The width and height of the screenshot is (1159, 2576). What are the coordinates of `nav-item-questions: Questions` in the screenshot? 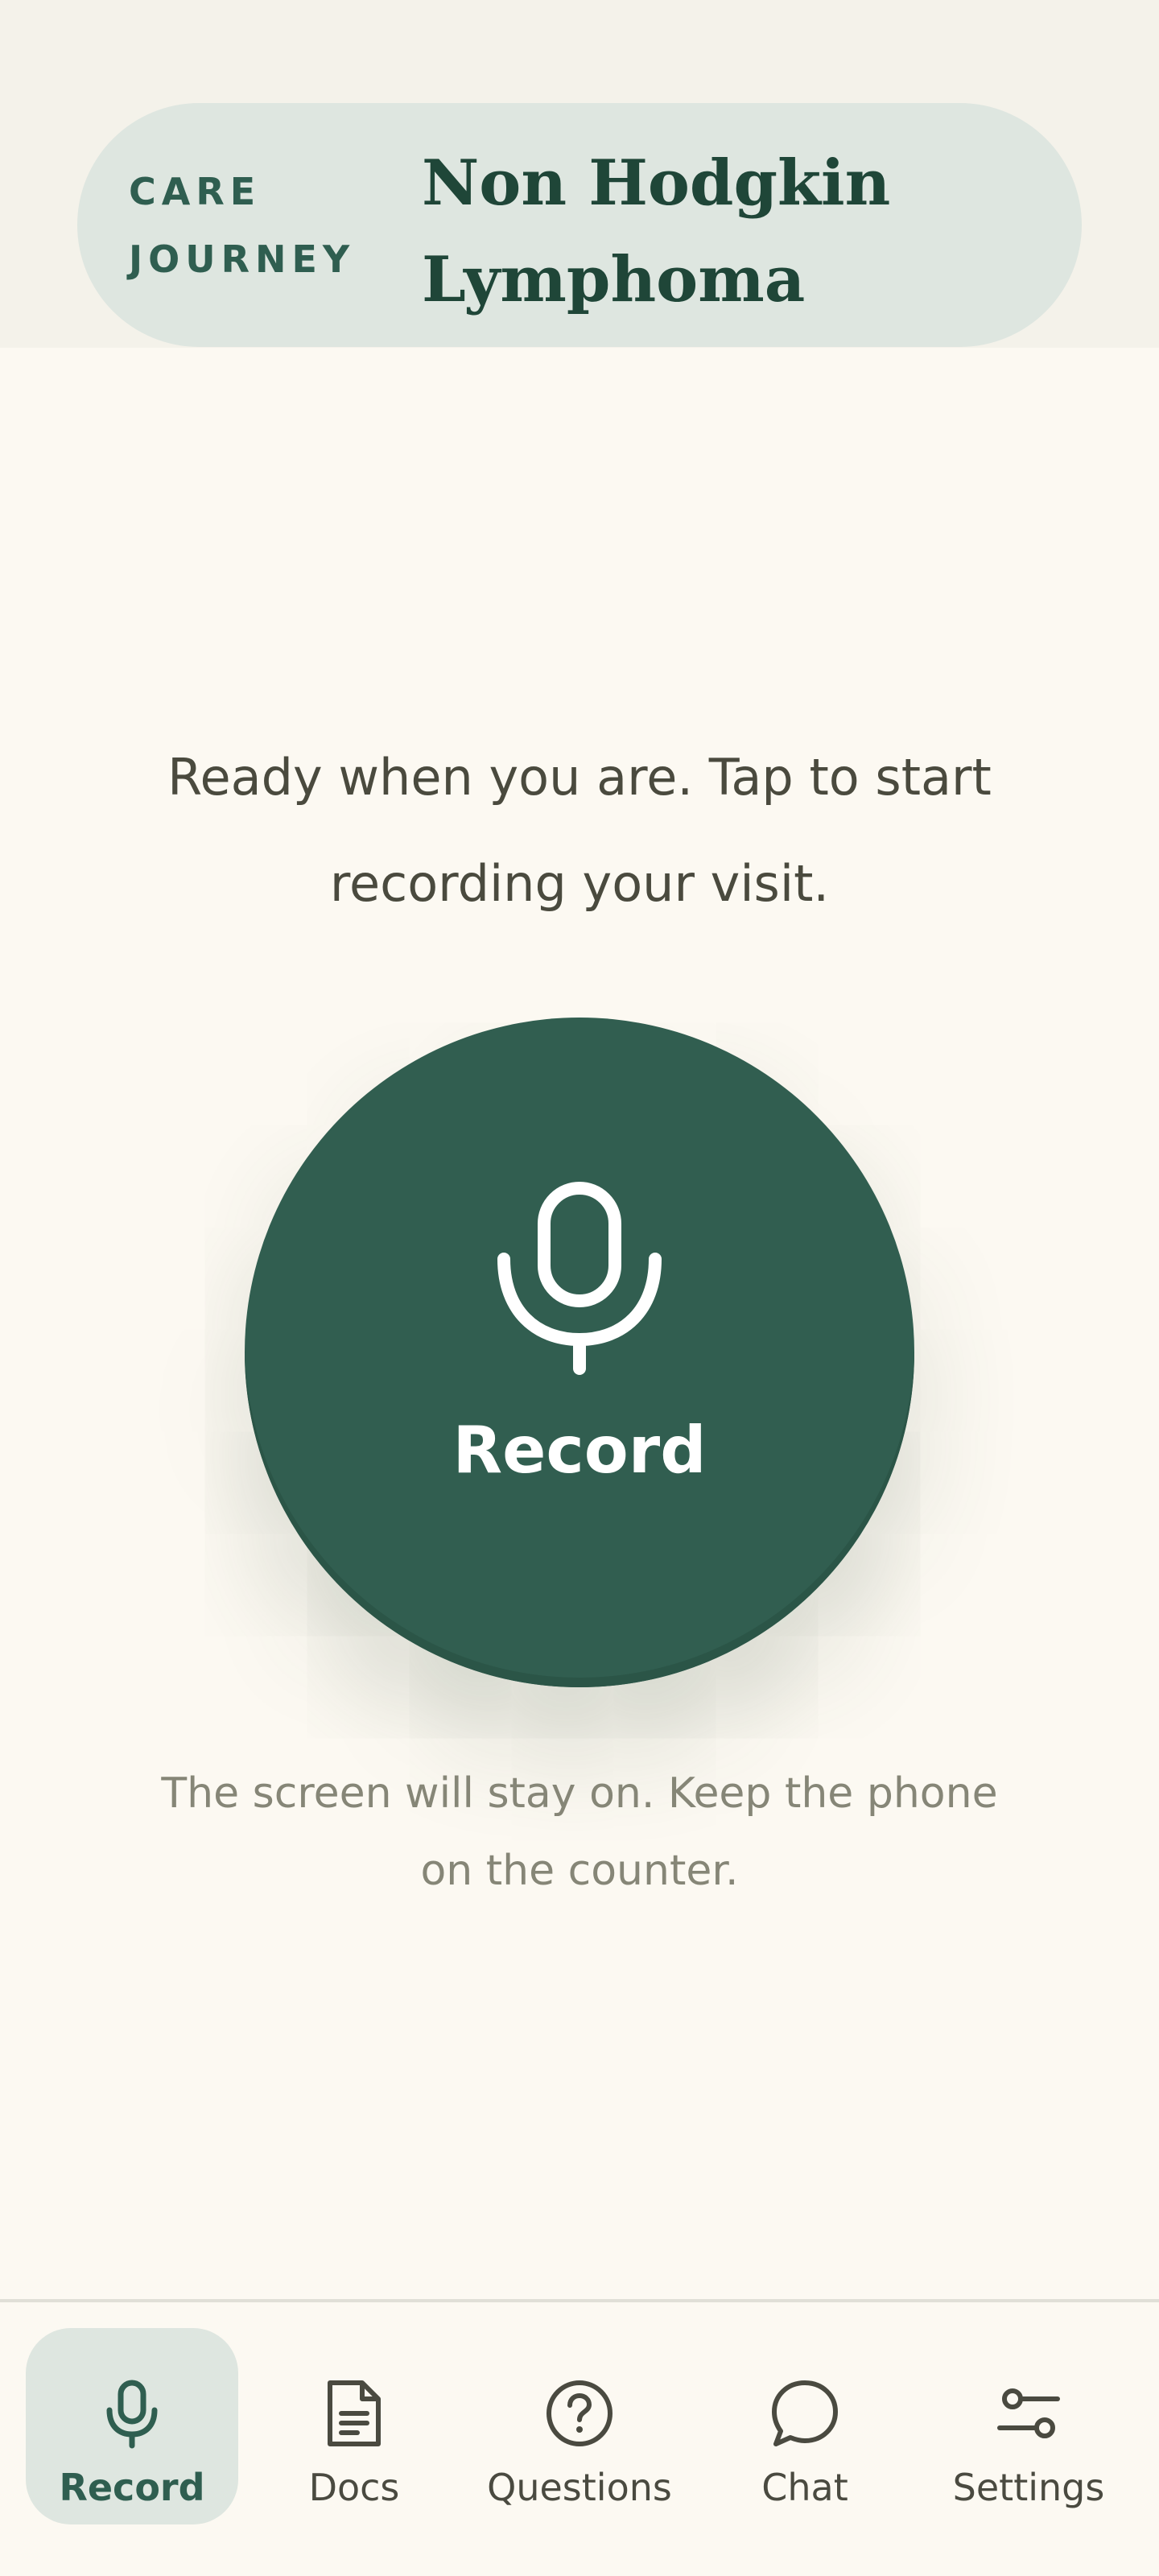 It's located at (579, 2426).